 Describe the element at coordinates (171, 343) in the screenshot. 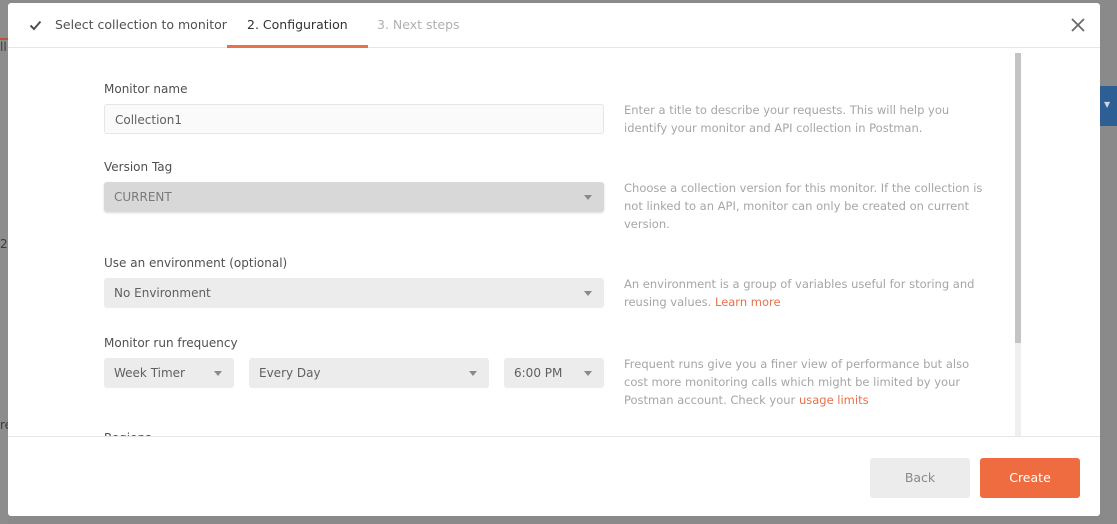

I see `frequency-label: Monitor run frequency` at that location.